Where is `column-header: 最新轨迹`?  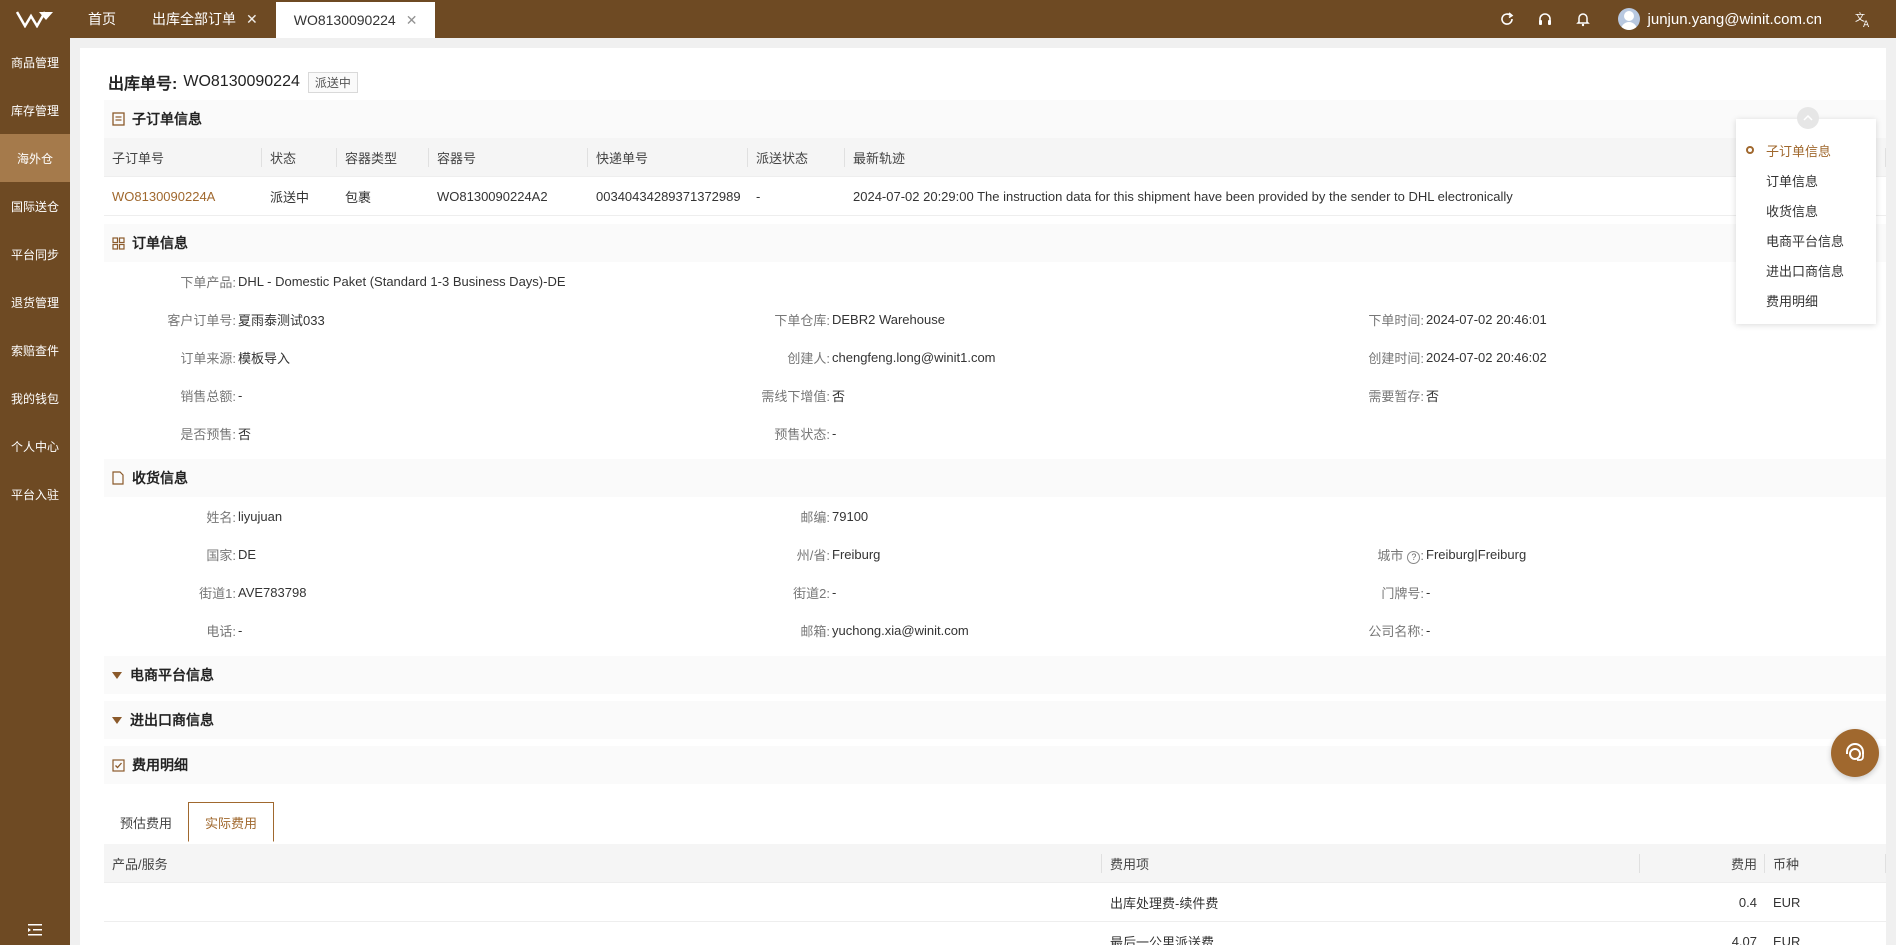 column-header: 最新轨迹 is located at coordinates (1365, 157).